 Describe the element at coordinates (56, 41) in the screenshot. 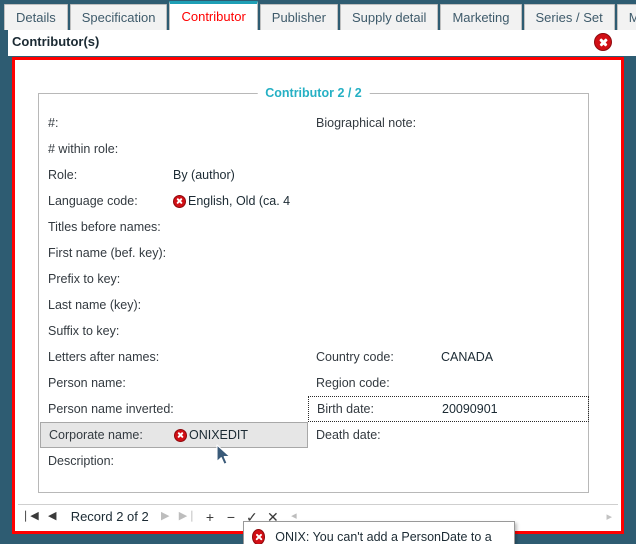

I see `page-title: Contributor(s)` at that location.